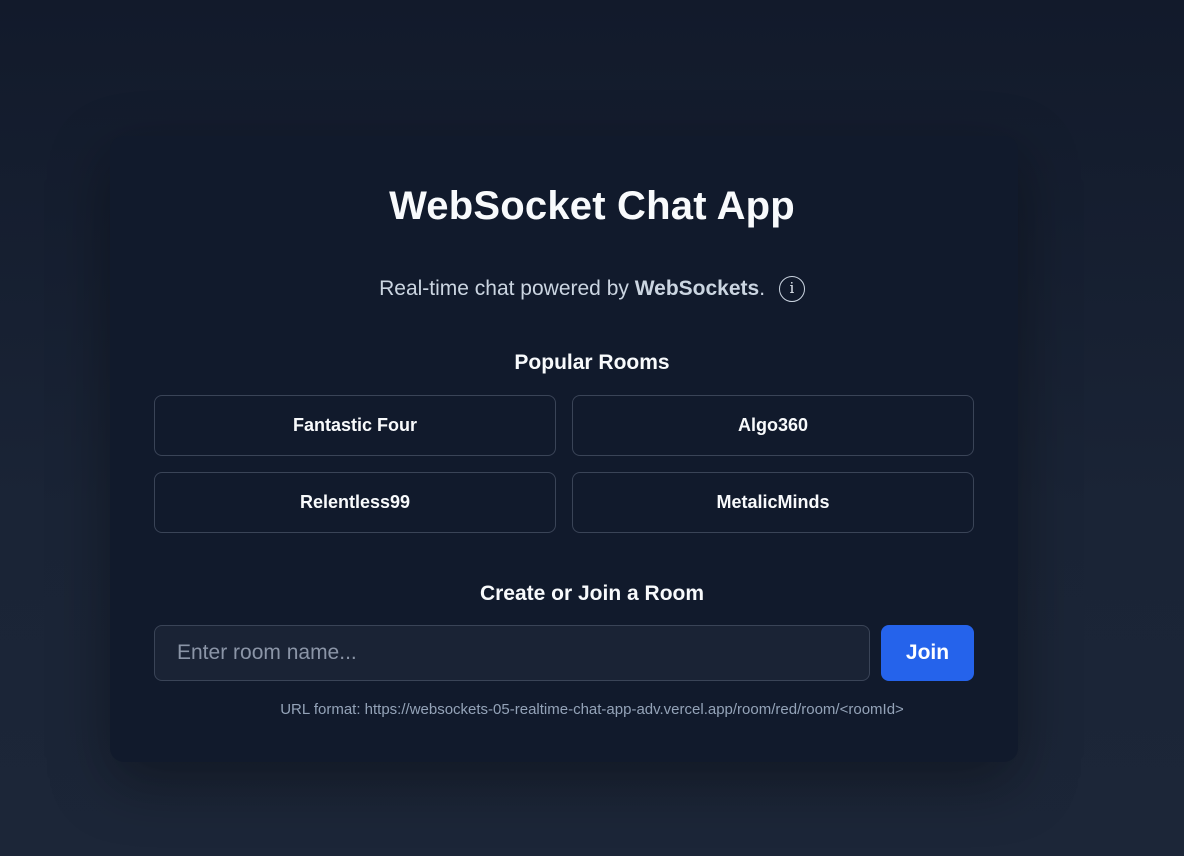 The image size is (1184, 856). What do you see at coordinates (355, 502) in the screenshot?
I see `room-button-relentless99: Relentless99` at bounding box center [355, 502].